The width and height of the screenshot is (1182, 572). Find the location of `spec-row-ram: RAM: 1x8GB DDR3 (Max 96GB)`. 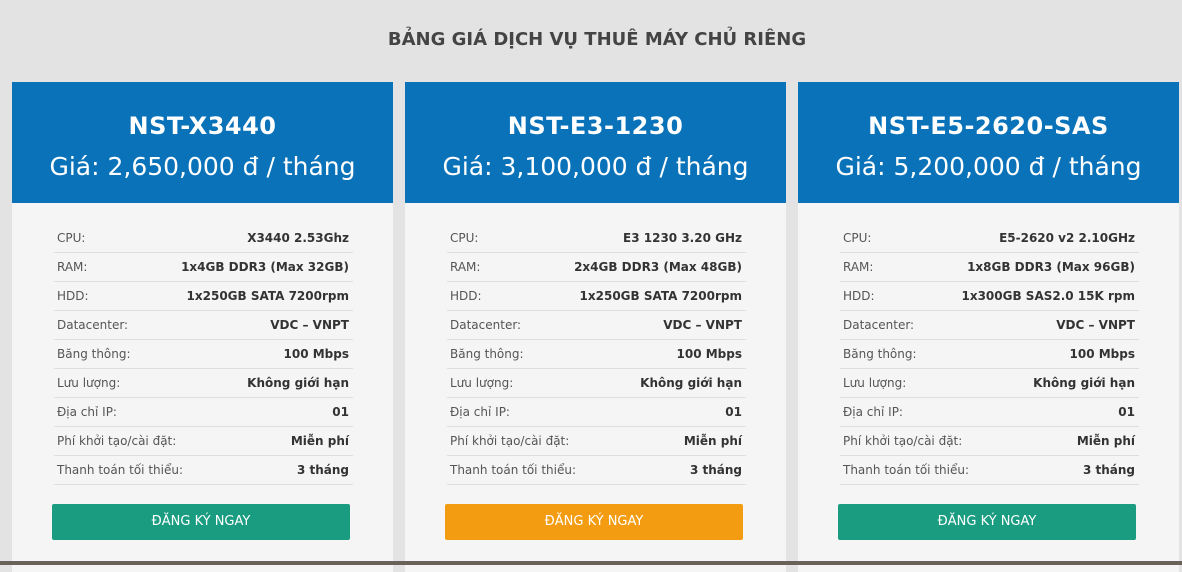

spec-row-ram: RAM: 1x8GB DDR3 (Max 96GB) is located at coordinates (989, 267).